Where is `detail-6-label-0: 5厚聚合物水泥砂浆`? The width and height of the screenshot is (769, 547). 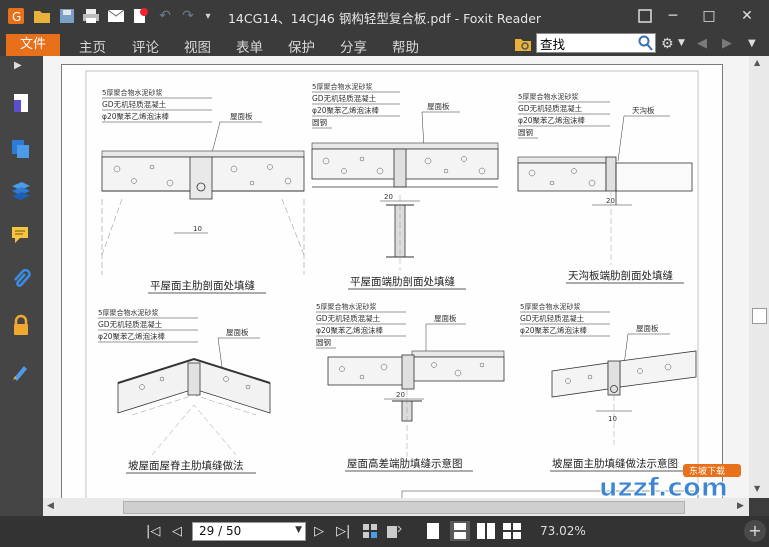 detail-6-label-0: 5厚聚合物水泥砂浆 is located at coordinates (550, 306).